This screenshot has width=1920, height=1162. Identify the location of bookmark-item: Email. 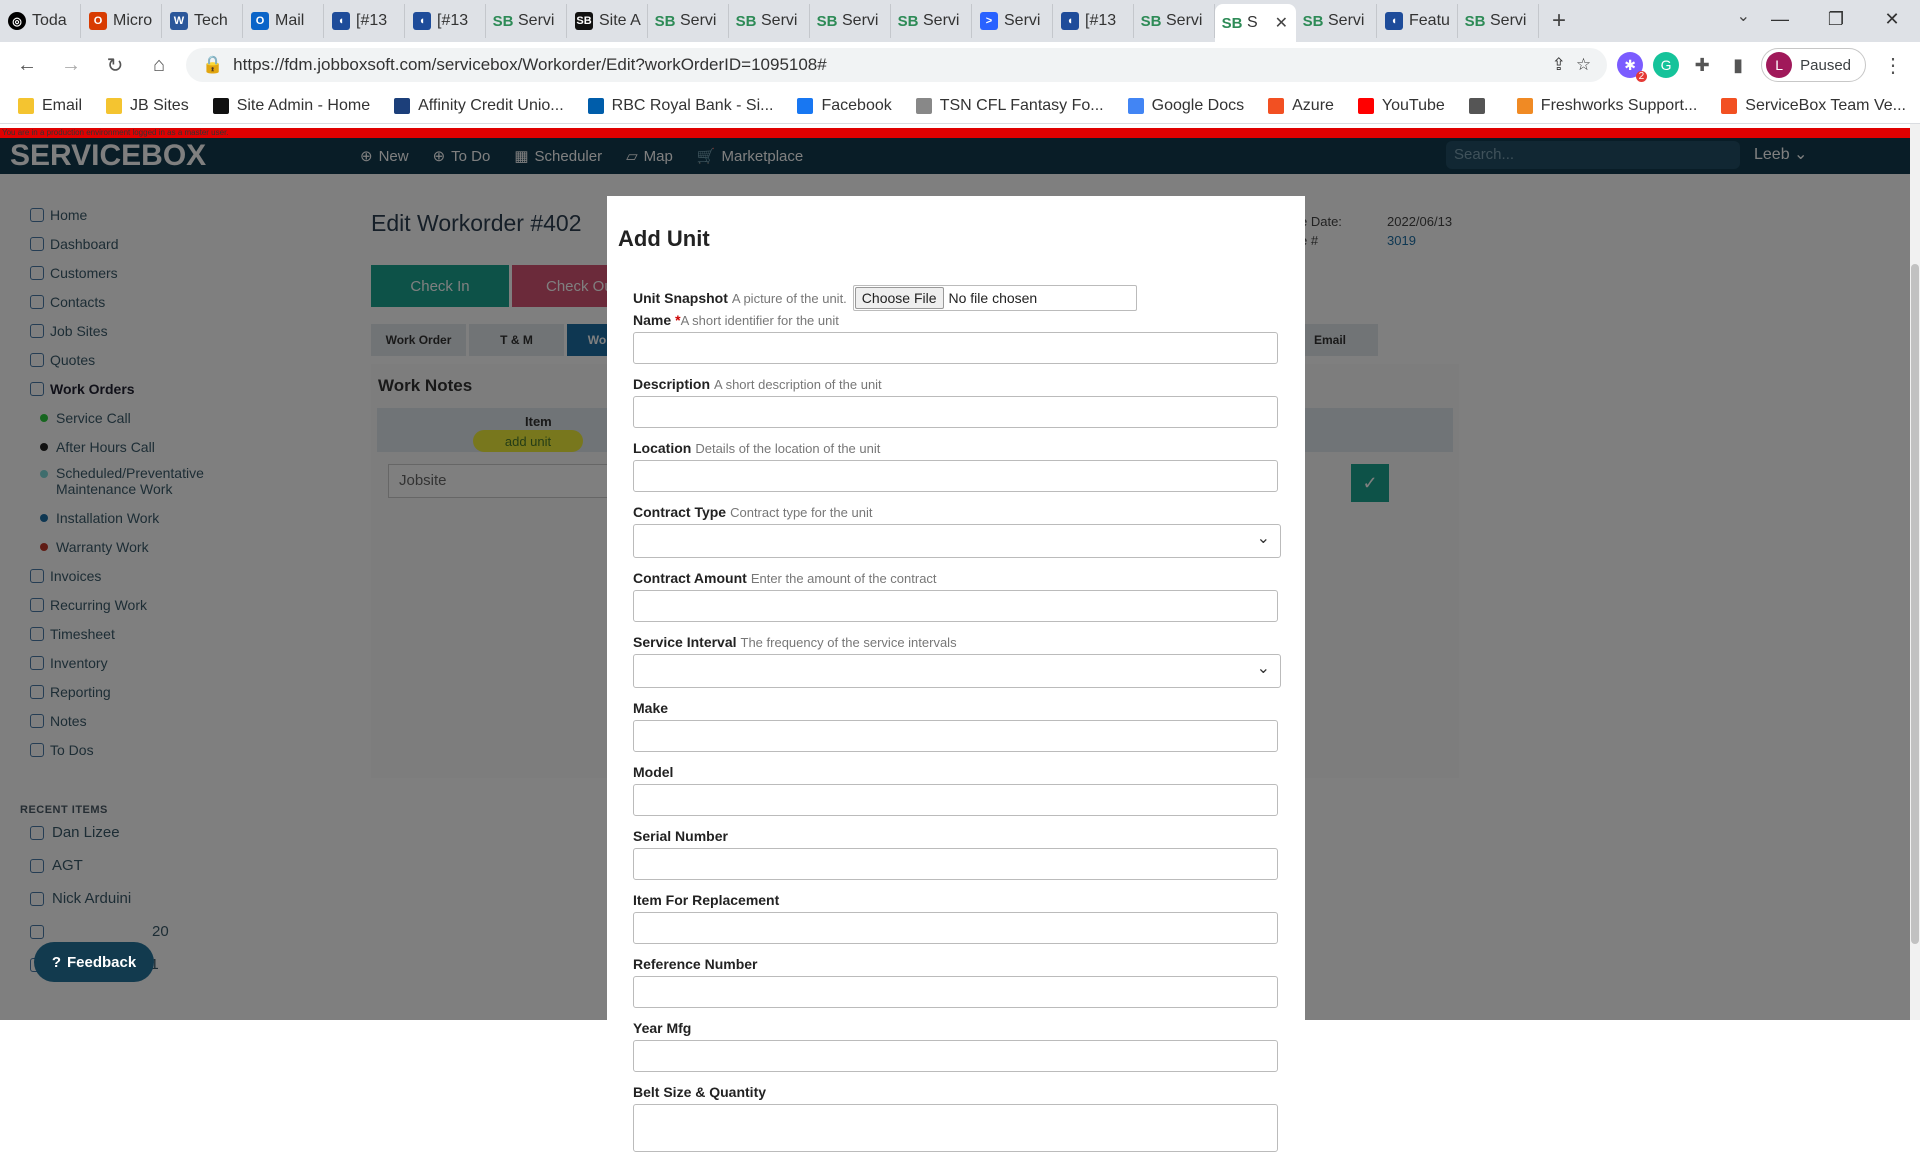
(50, 106).